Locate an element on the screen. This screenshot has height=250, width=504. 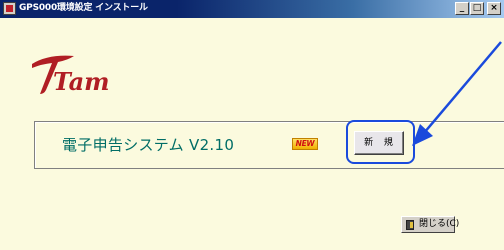
close-button: 閉じる(C) is located at coordinates (430, 224).